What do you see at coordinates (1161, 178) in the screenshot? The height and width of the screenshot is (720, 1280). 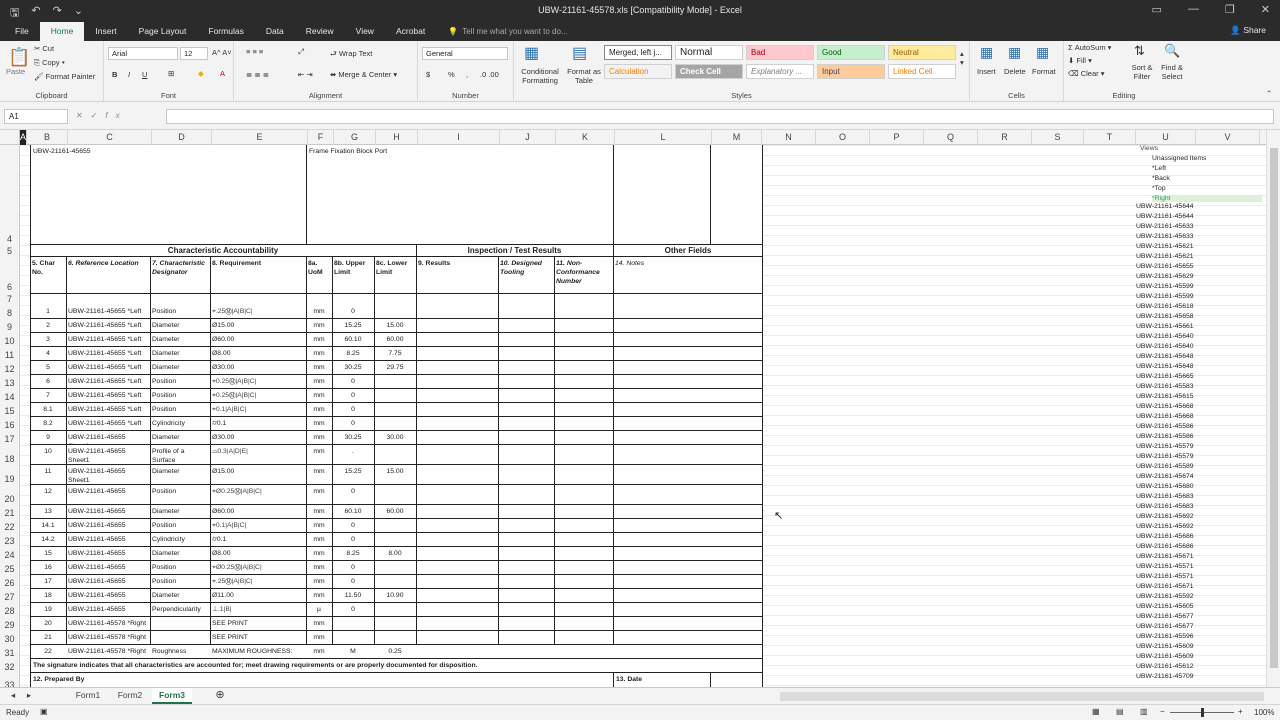 I see `tree-view-item: *Back` at bounding box center [1161, 178].